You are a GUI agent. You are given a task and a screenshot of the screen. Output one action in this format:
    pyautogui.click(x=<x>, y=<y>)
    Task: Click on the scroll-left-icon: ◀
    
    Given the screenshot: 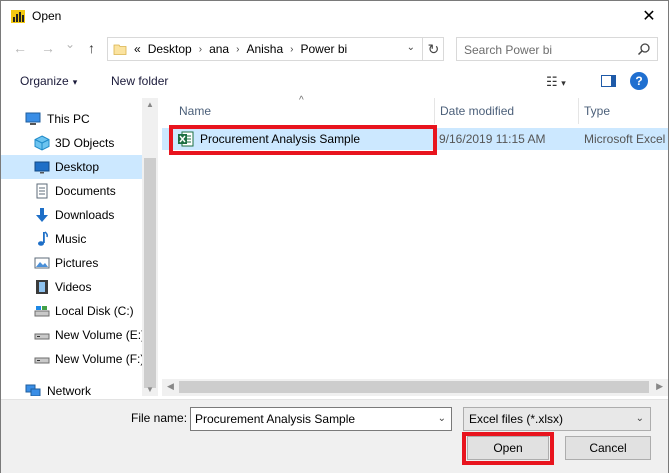 What is the action you would take?
    pyautogui.click(x=170, y=386)
    